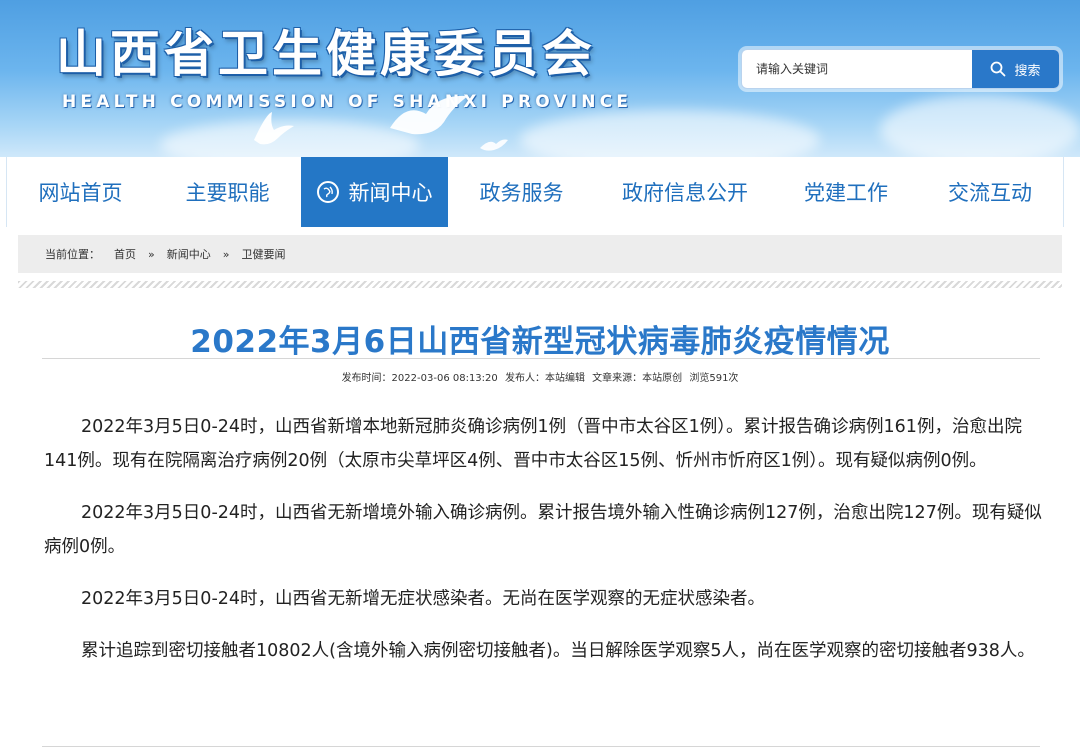 The width and height of the screenshot is (1080, 751). Describe the element at coordinates (263, 254) in the screenshot. I see `breadcrumb-link-health-news: 卫健要闻` at that location.